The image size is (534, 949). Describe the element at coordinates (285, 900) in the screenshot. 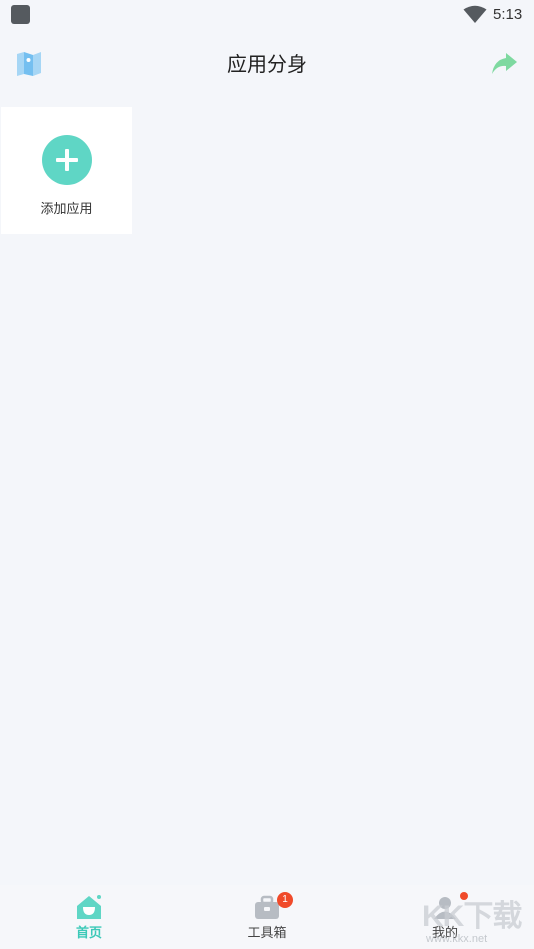

I see `toolbox-badge: 1` at that location.